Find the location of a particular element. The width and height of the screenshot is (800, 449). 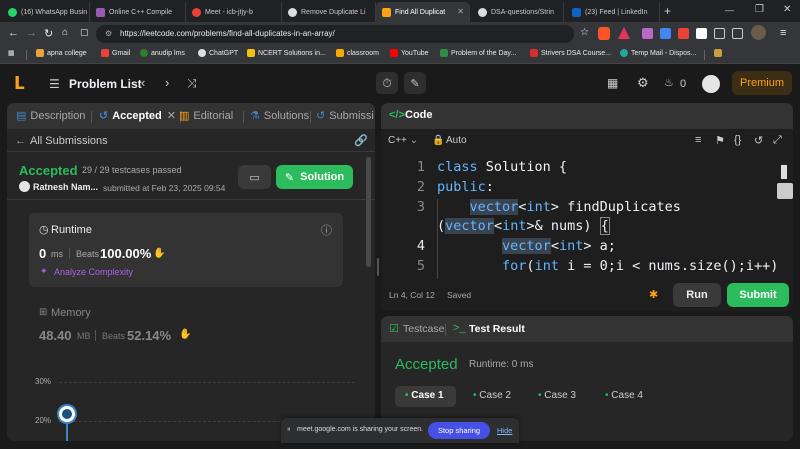

auto-mode: Auto is located at coordinates (456, 140).